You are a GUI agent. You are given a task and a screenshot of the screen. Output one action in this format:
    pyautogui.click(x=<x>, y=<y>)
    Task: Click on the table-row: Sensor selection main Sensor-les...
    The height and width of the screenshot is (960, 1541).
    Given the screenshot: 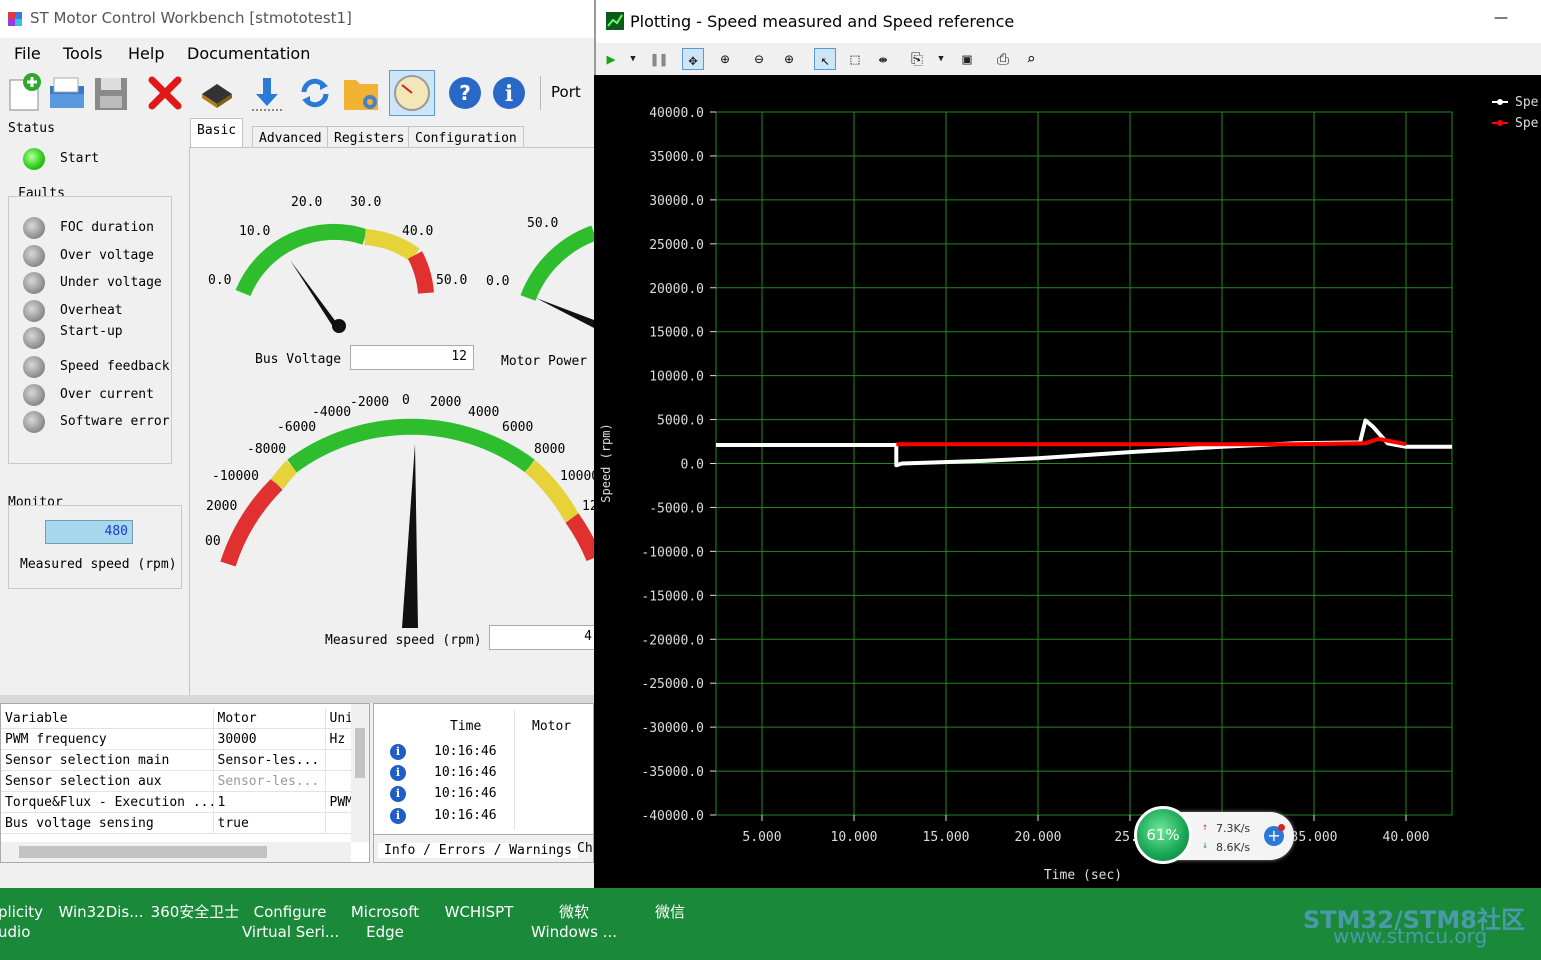 What is the action you would take?
    pyautogui.click(x=176, y=760)
    